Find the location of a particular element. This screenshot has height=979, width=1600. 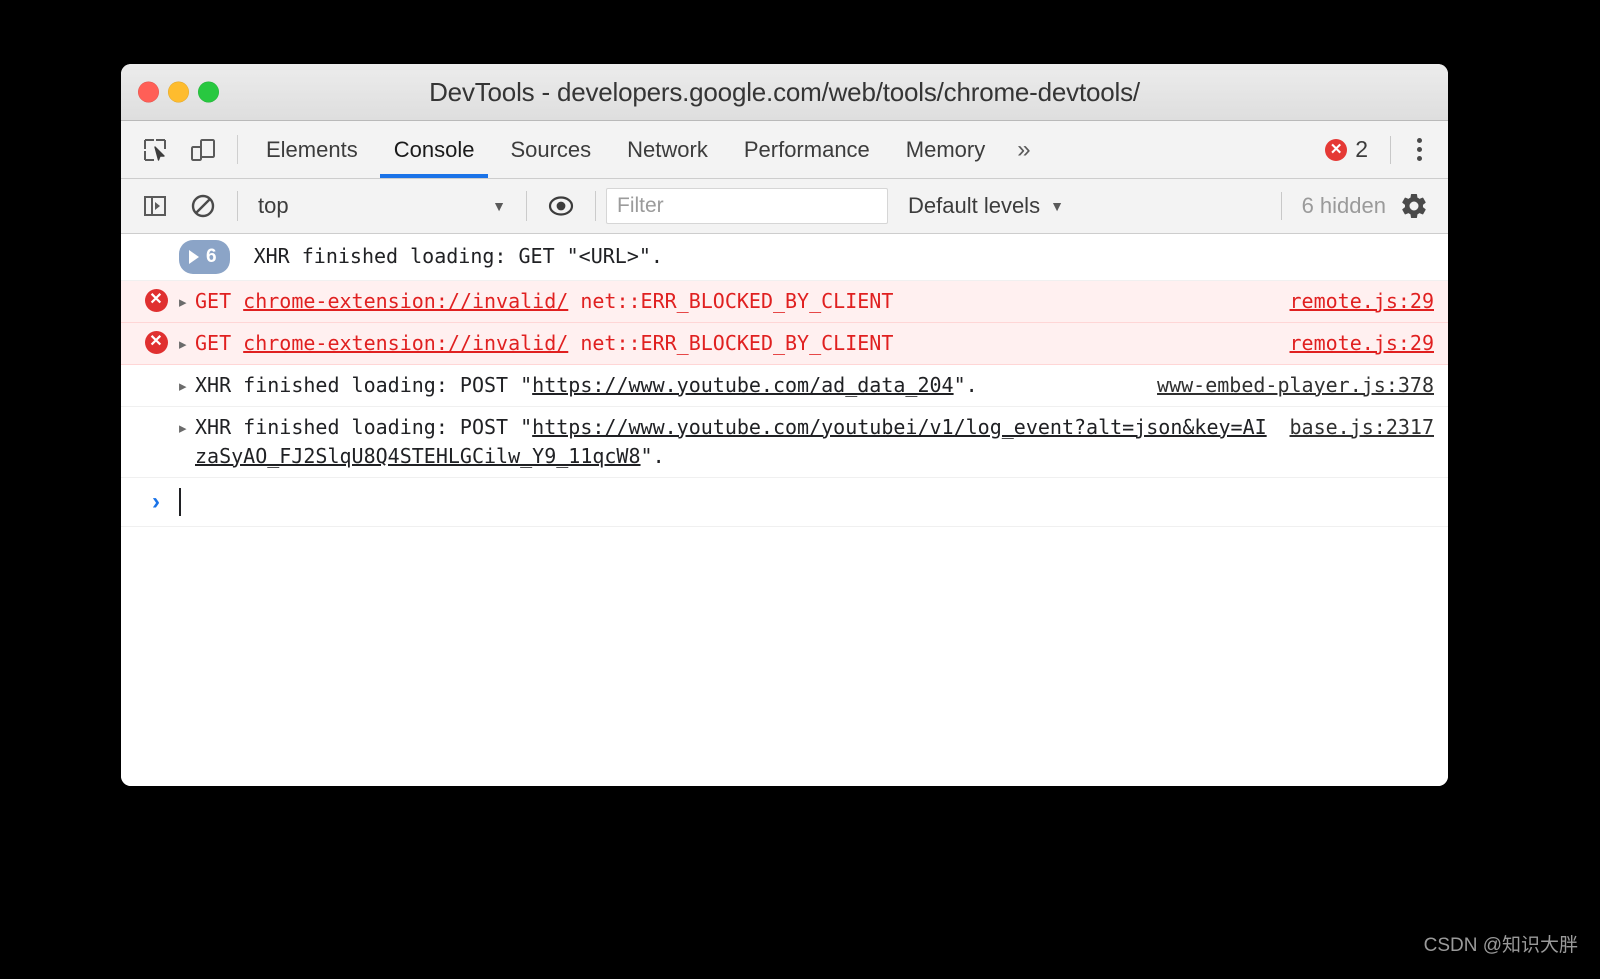

kebab-menu-icon is located at coordinates (1419, 140).